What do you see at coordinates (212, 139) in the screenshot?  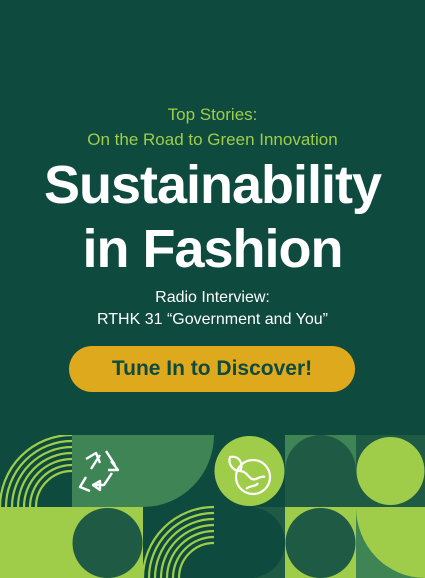 I see `kicker-line-2: On the Road to Green Innovation` at bounding box center [212, 139].